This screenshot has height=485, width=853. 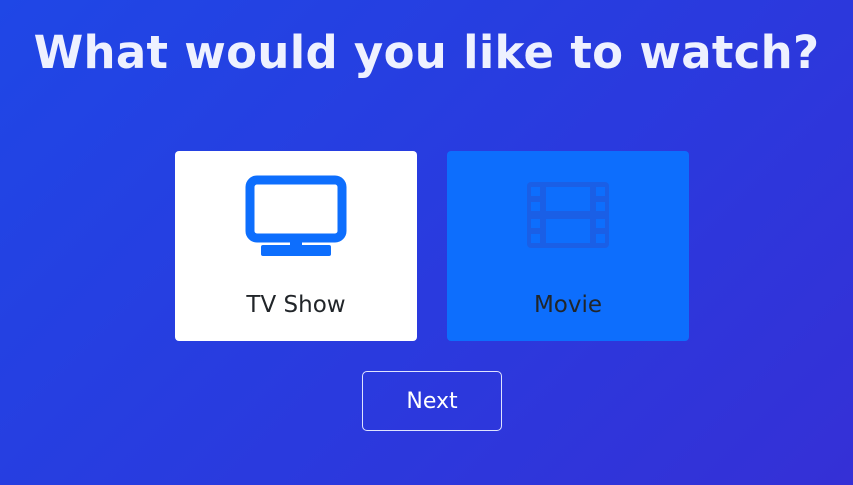 I want to click on option-label-movie: Movie, so click(x=568, y=305).